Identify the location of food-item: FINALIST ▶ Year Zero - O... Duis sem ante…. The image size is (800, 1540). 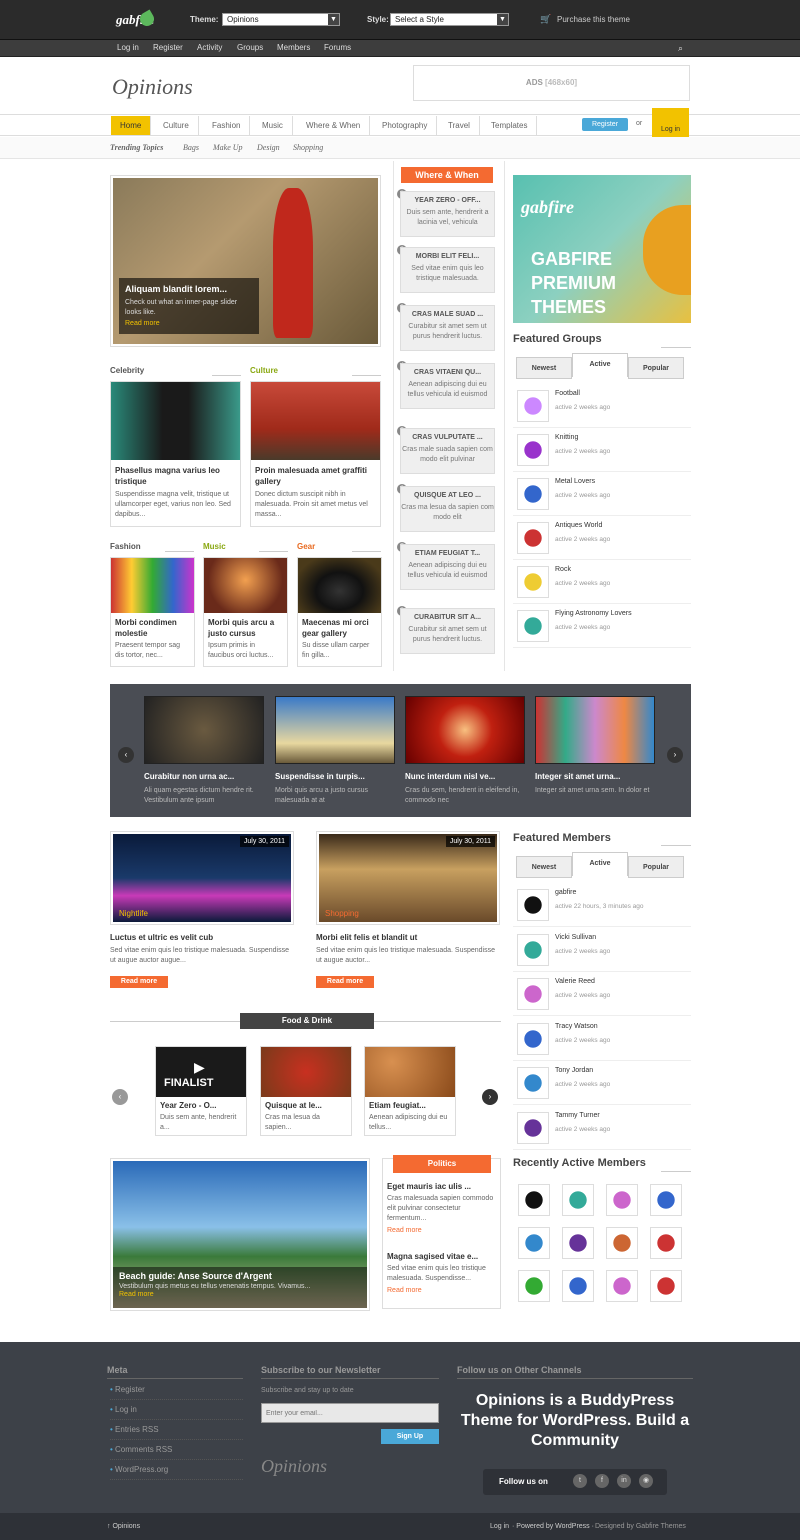
(201, 1091).